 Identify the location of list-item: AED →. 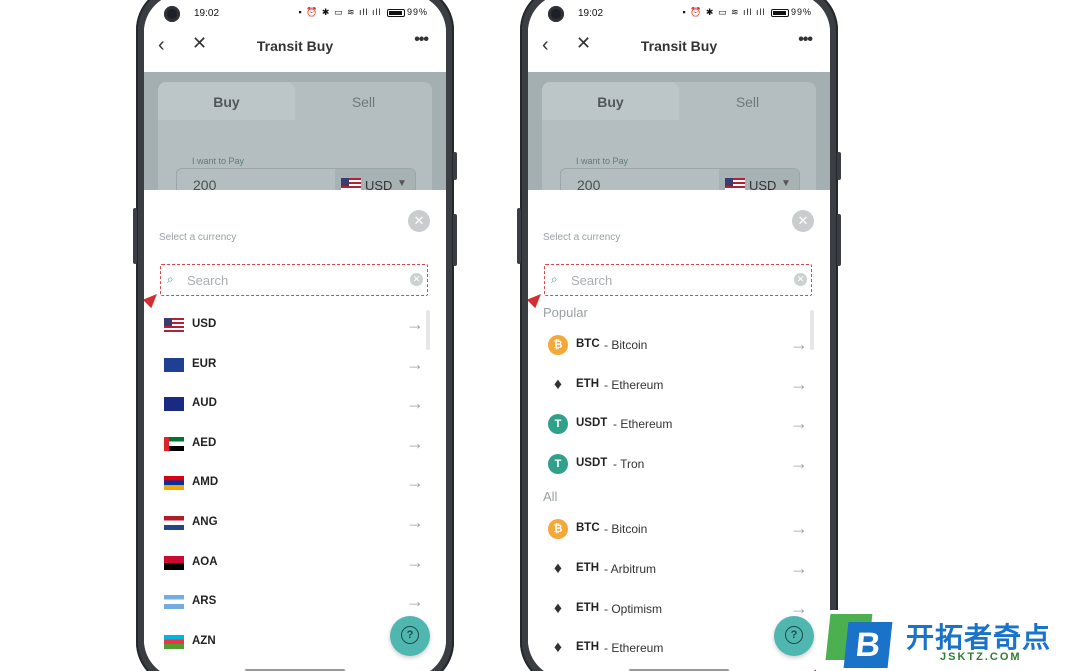
(295, 445).